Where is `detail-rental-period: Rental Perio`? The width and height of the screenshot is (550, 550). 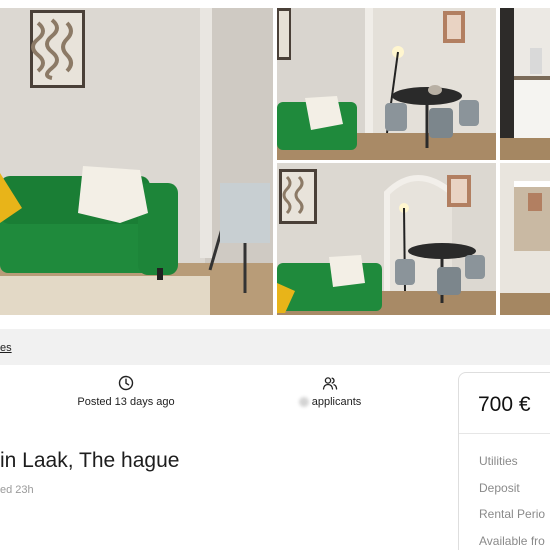
detail-rental-period: Rental Perio is located at coordinates (512, 514).